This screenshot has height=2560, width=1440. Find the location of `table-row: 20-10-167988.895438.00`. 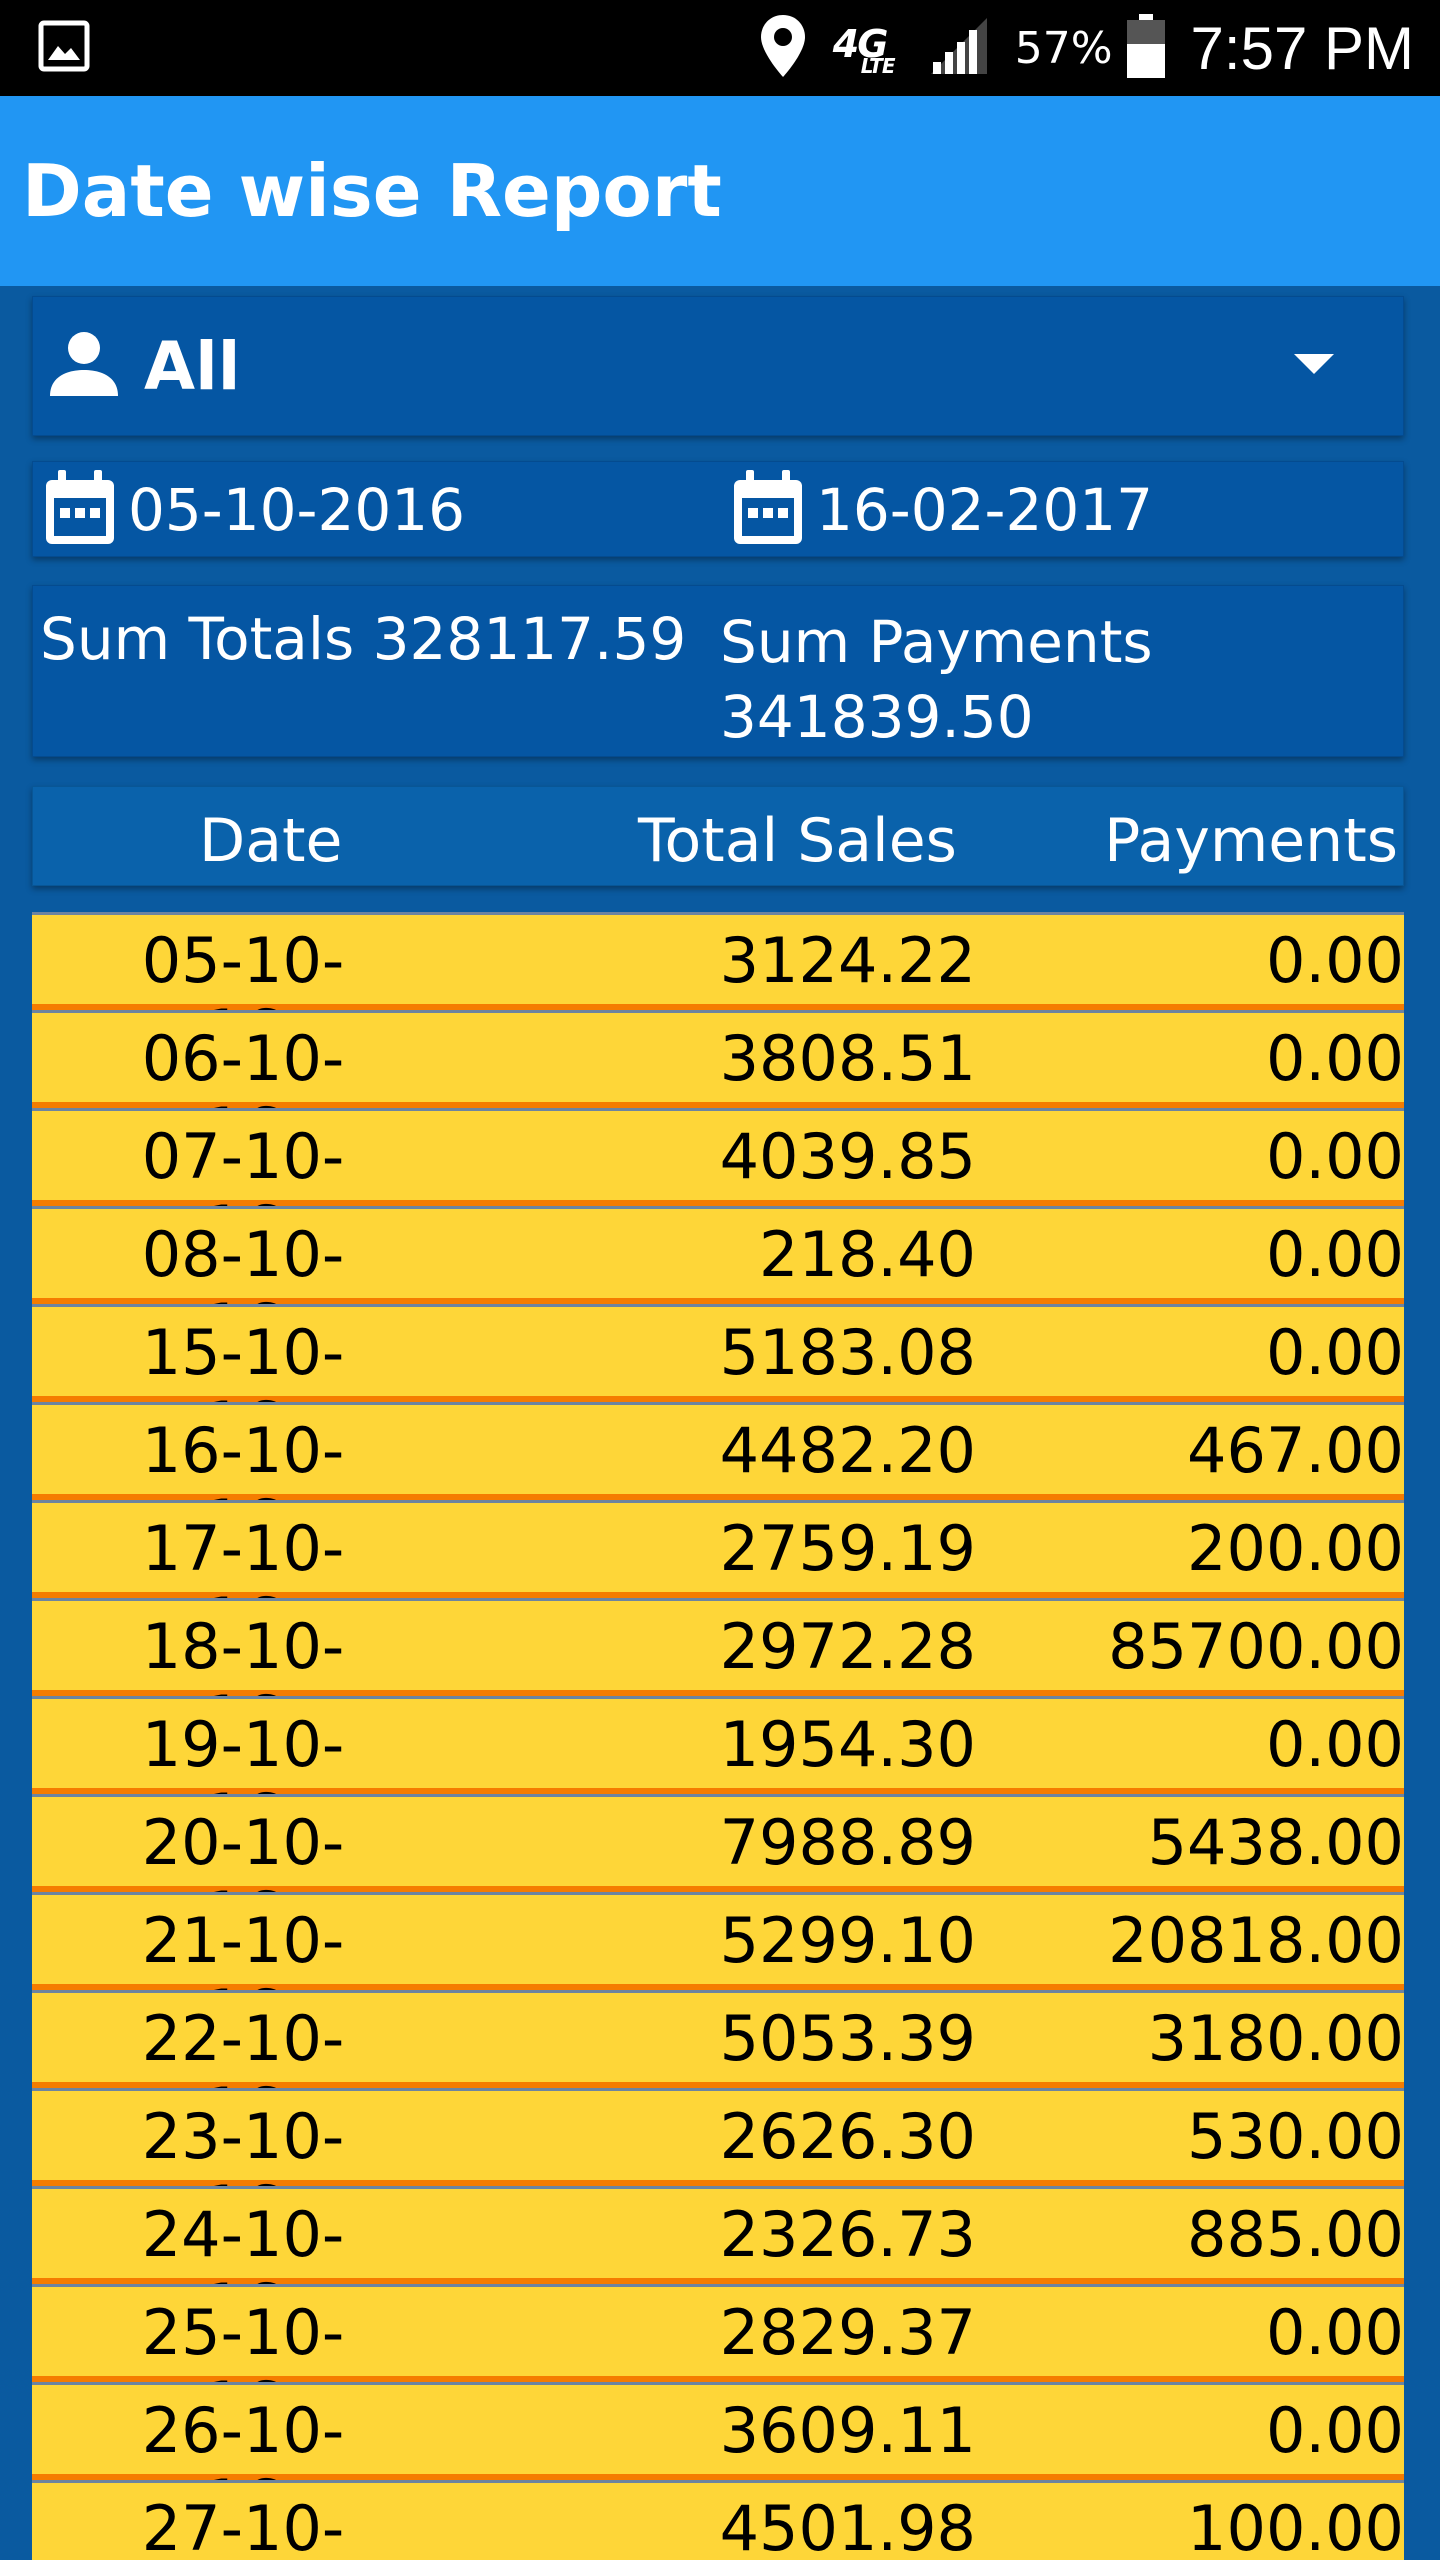

table-row: 20-10-167988.895438.00 is located at coordinates (718, 1872).